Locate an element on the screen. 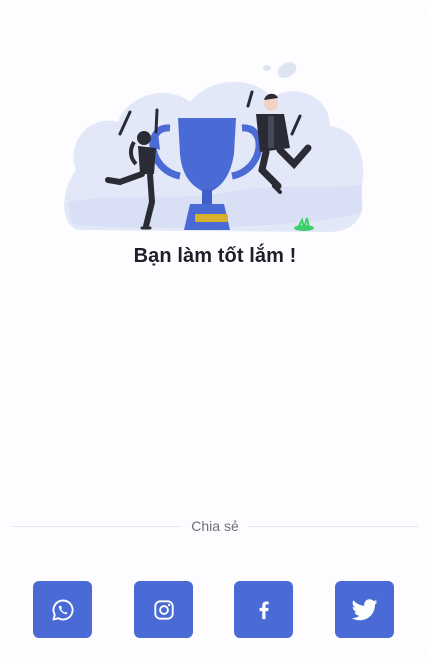 The width and height of the screenshot is (430, 664). whatsapp-icon is located at coordinates (63, 609).